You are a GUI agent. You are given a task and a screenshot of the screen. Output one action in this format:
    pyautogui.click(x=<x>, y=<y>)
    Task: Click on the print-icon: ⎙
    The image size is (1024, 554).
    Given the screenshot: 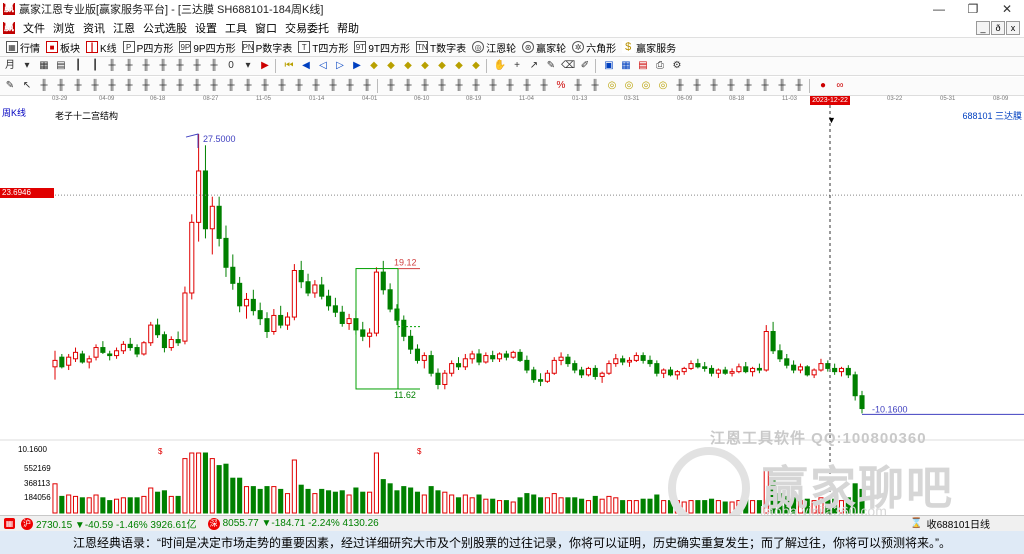 What is the action you would take?
    pyautogui.click(x=660, y=66)
    